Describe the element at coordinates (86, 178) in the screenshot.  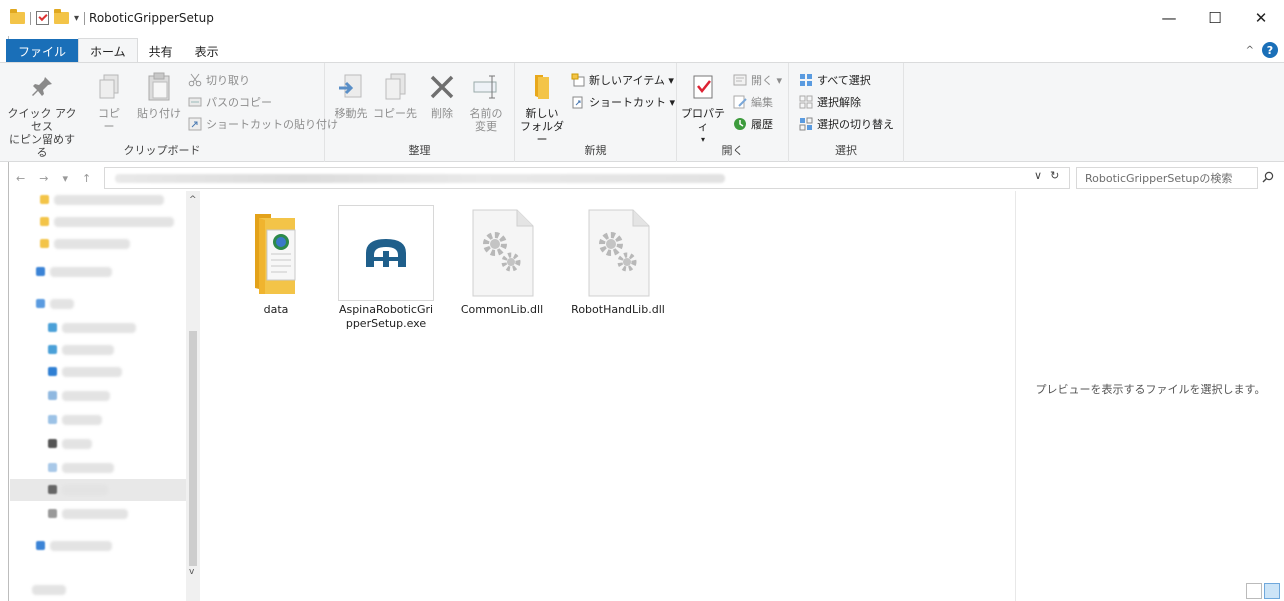
I see `up-arrow-icon: ↑` at that location.